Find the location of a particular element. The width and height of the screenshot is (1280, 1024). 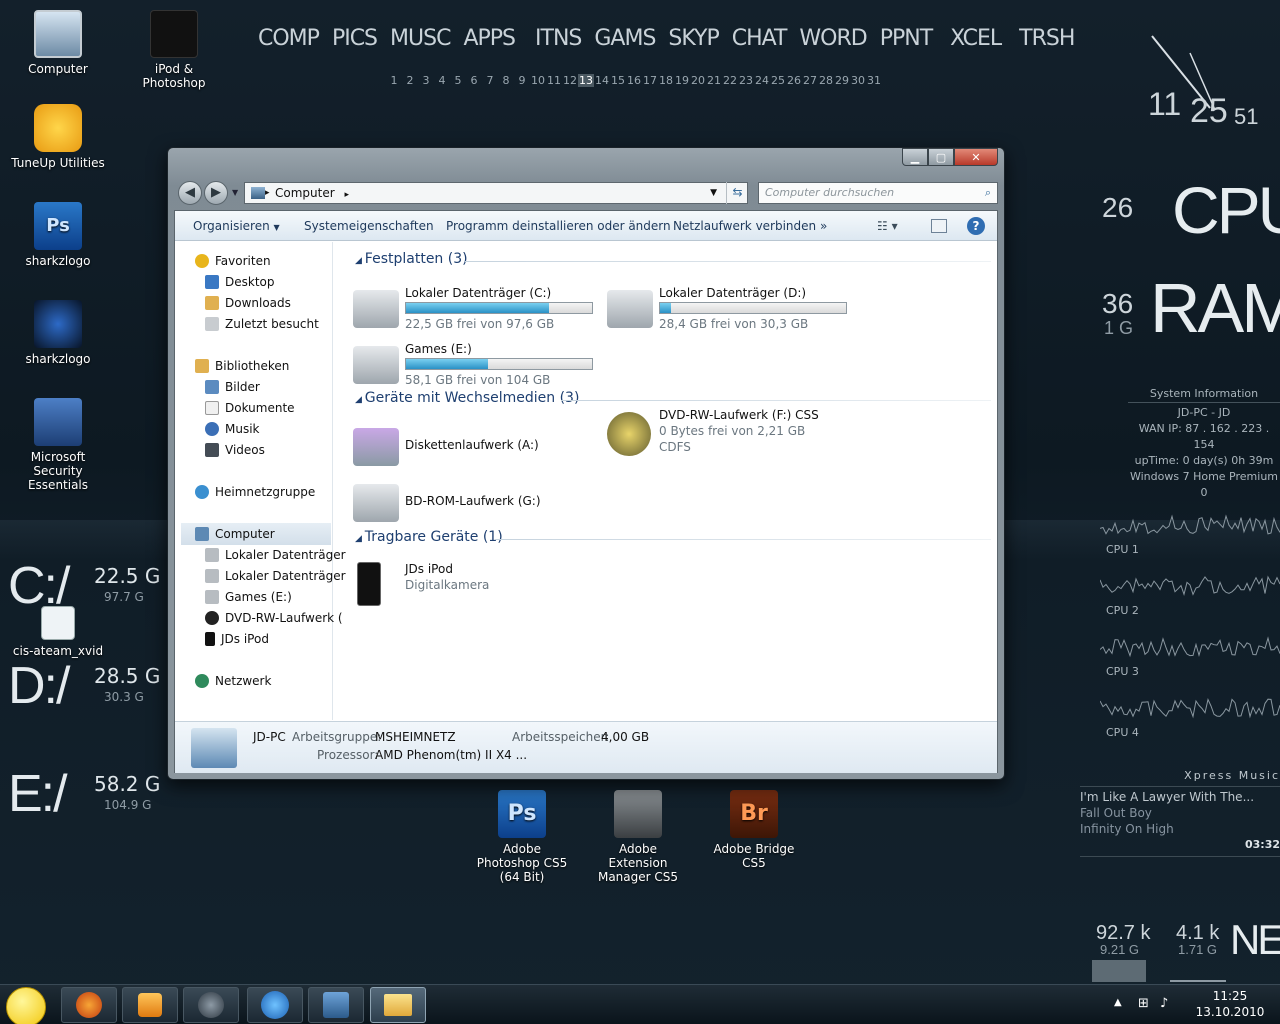

close-button: ✕ is located at coordinates (976, 157).